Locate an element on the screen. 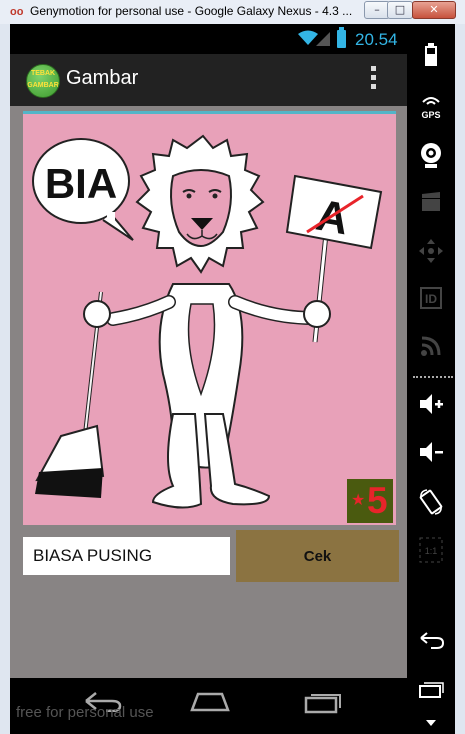 The width and height of the screenshot is (465, 734). check-button: Cek is located at coordinates (317, 556).